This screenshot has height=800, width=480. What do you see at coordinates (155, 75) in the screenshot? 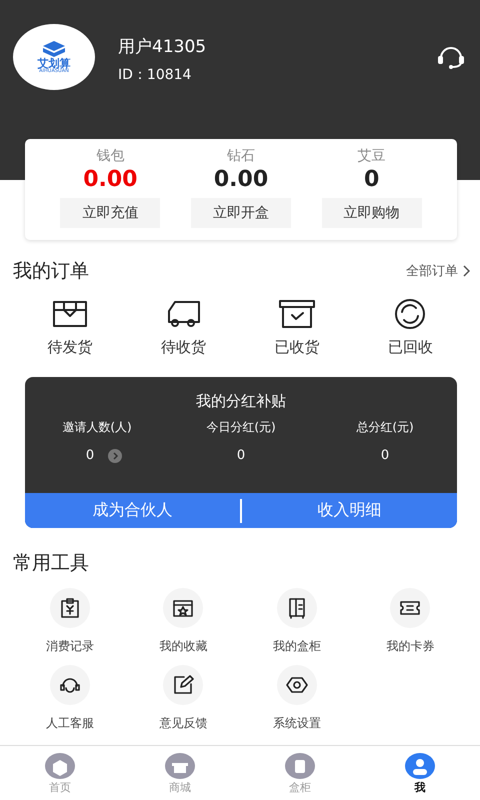
I see `user-id: ID：10814` at bounding box center [155, 75].